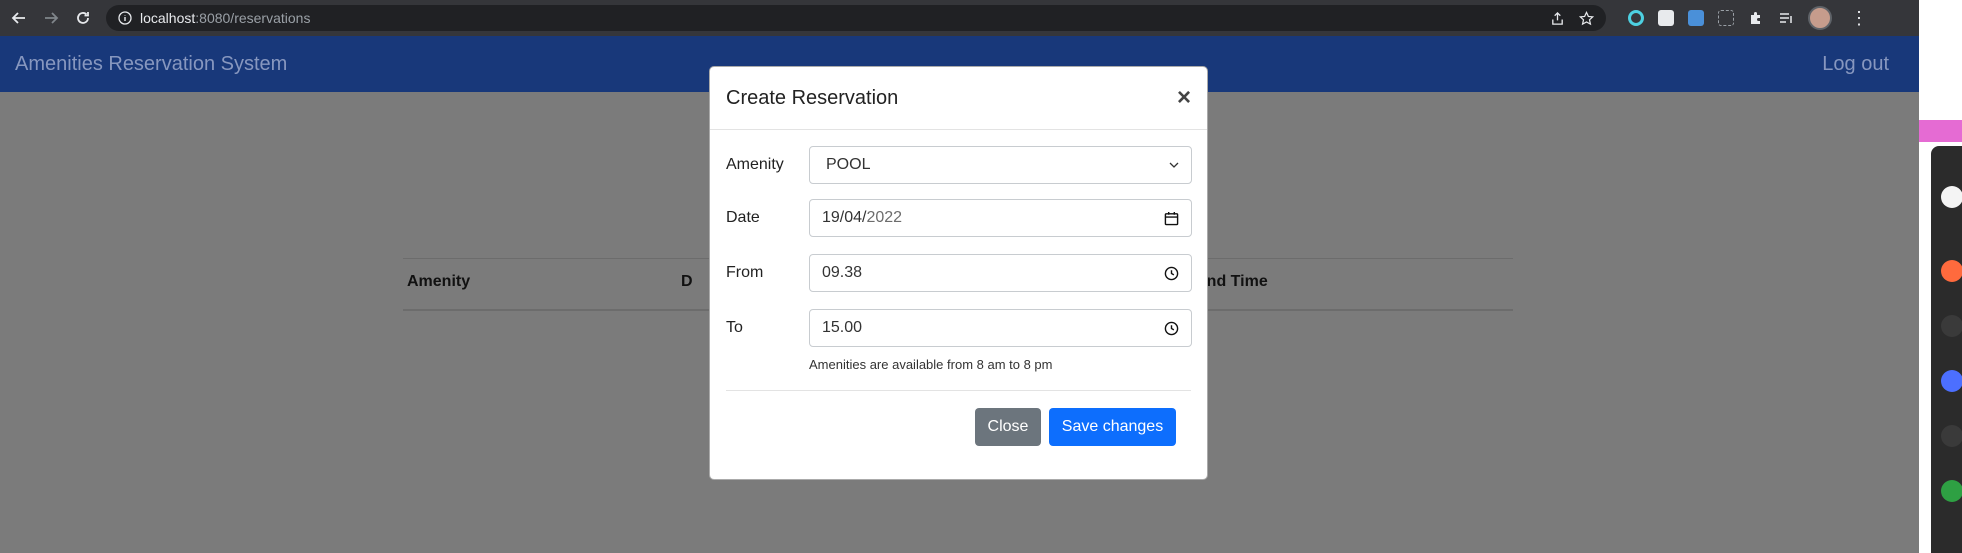  I want to click on amenity-row: Amenity POOL, so click(959, 165).